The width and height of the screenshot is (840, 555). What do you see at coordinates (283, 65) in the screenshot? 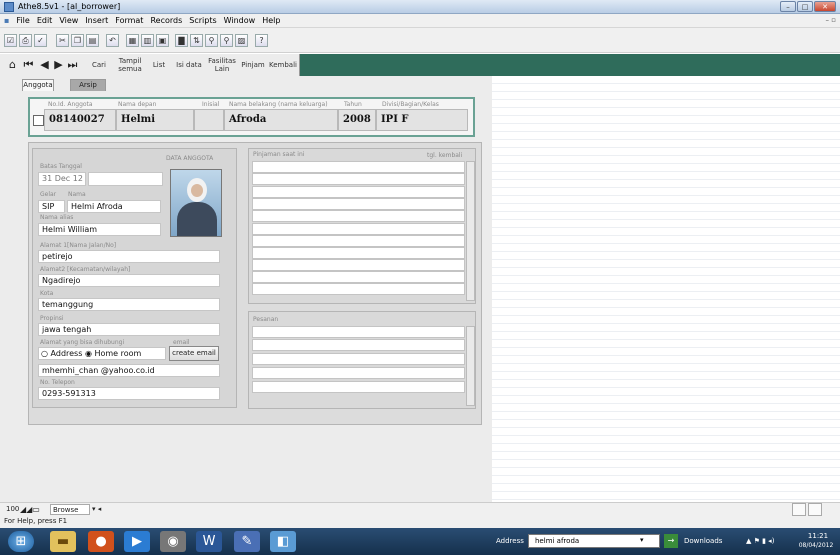
I see `kembali-button: Kembali` at bounding box center [283, 65].